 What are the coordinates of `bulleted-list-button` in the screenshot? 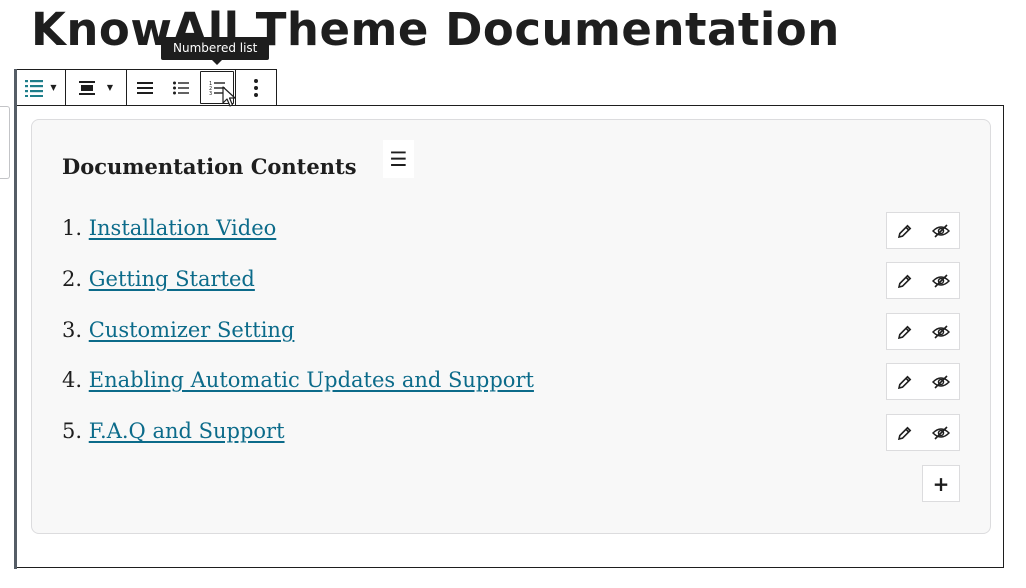 It's located at (181, 87).